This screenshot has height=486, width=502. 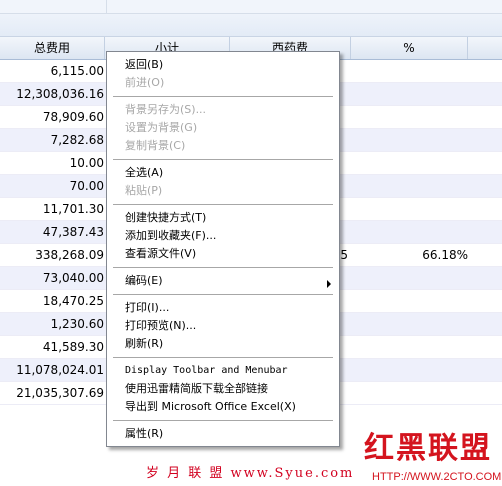 What do you see at coordinates (77, 71) in the screenshot?
I see `cell-total: 6,115.00` at bounding box center [77, 71].